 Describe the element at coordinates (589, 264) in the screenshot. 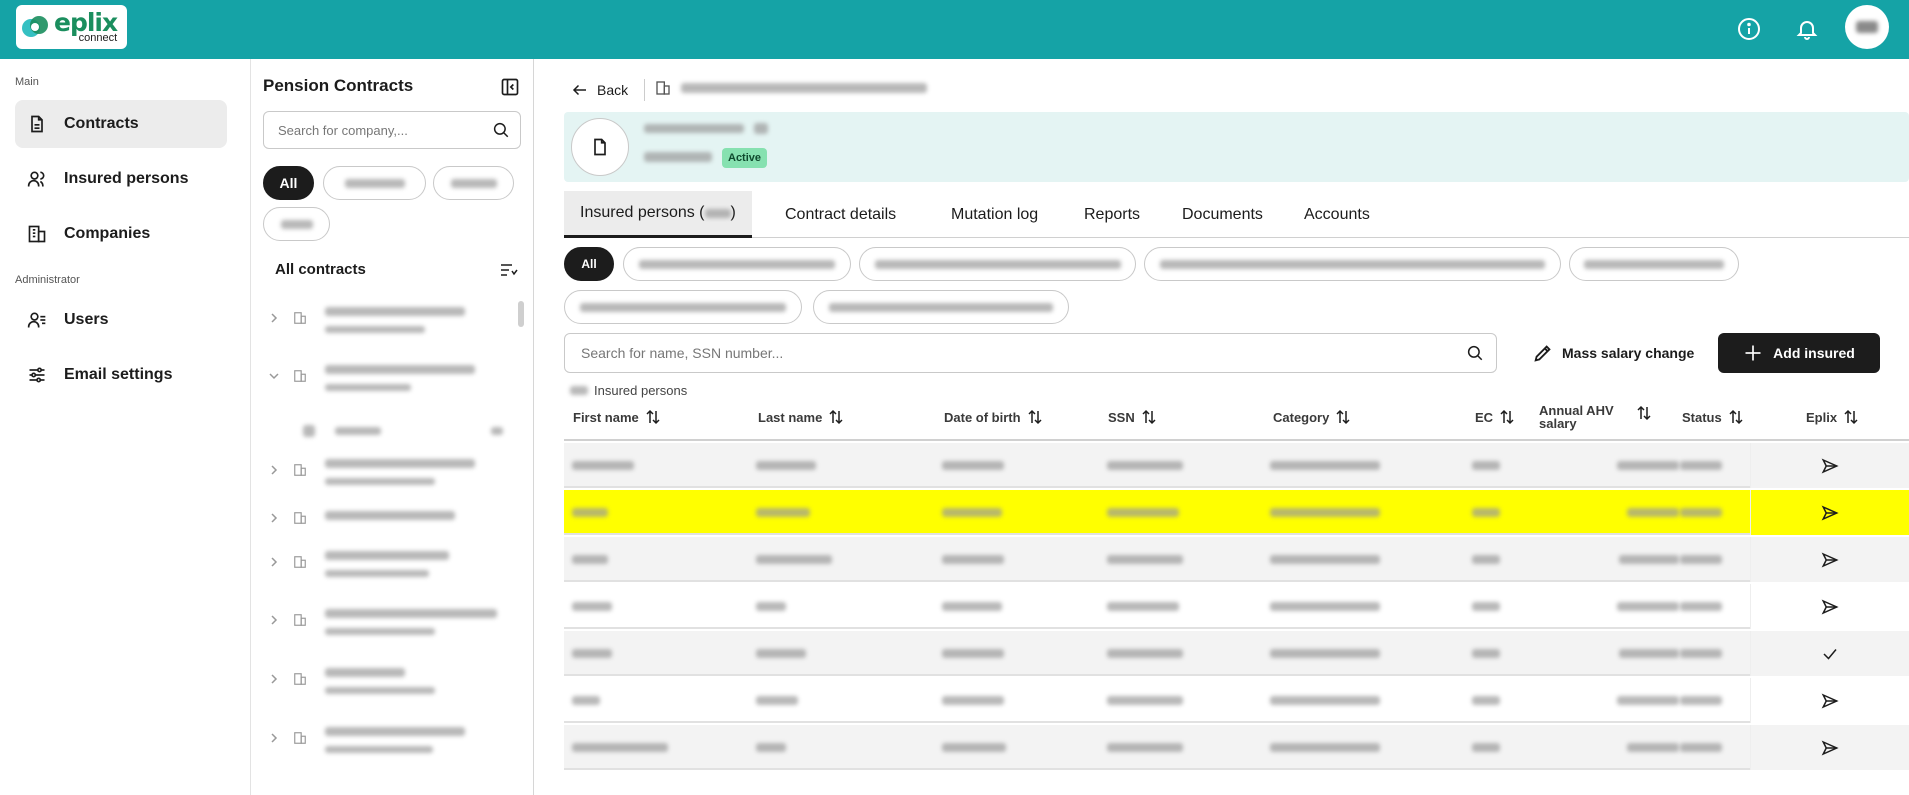

I see `category-filter-all: All` at that location.